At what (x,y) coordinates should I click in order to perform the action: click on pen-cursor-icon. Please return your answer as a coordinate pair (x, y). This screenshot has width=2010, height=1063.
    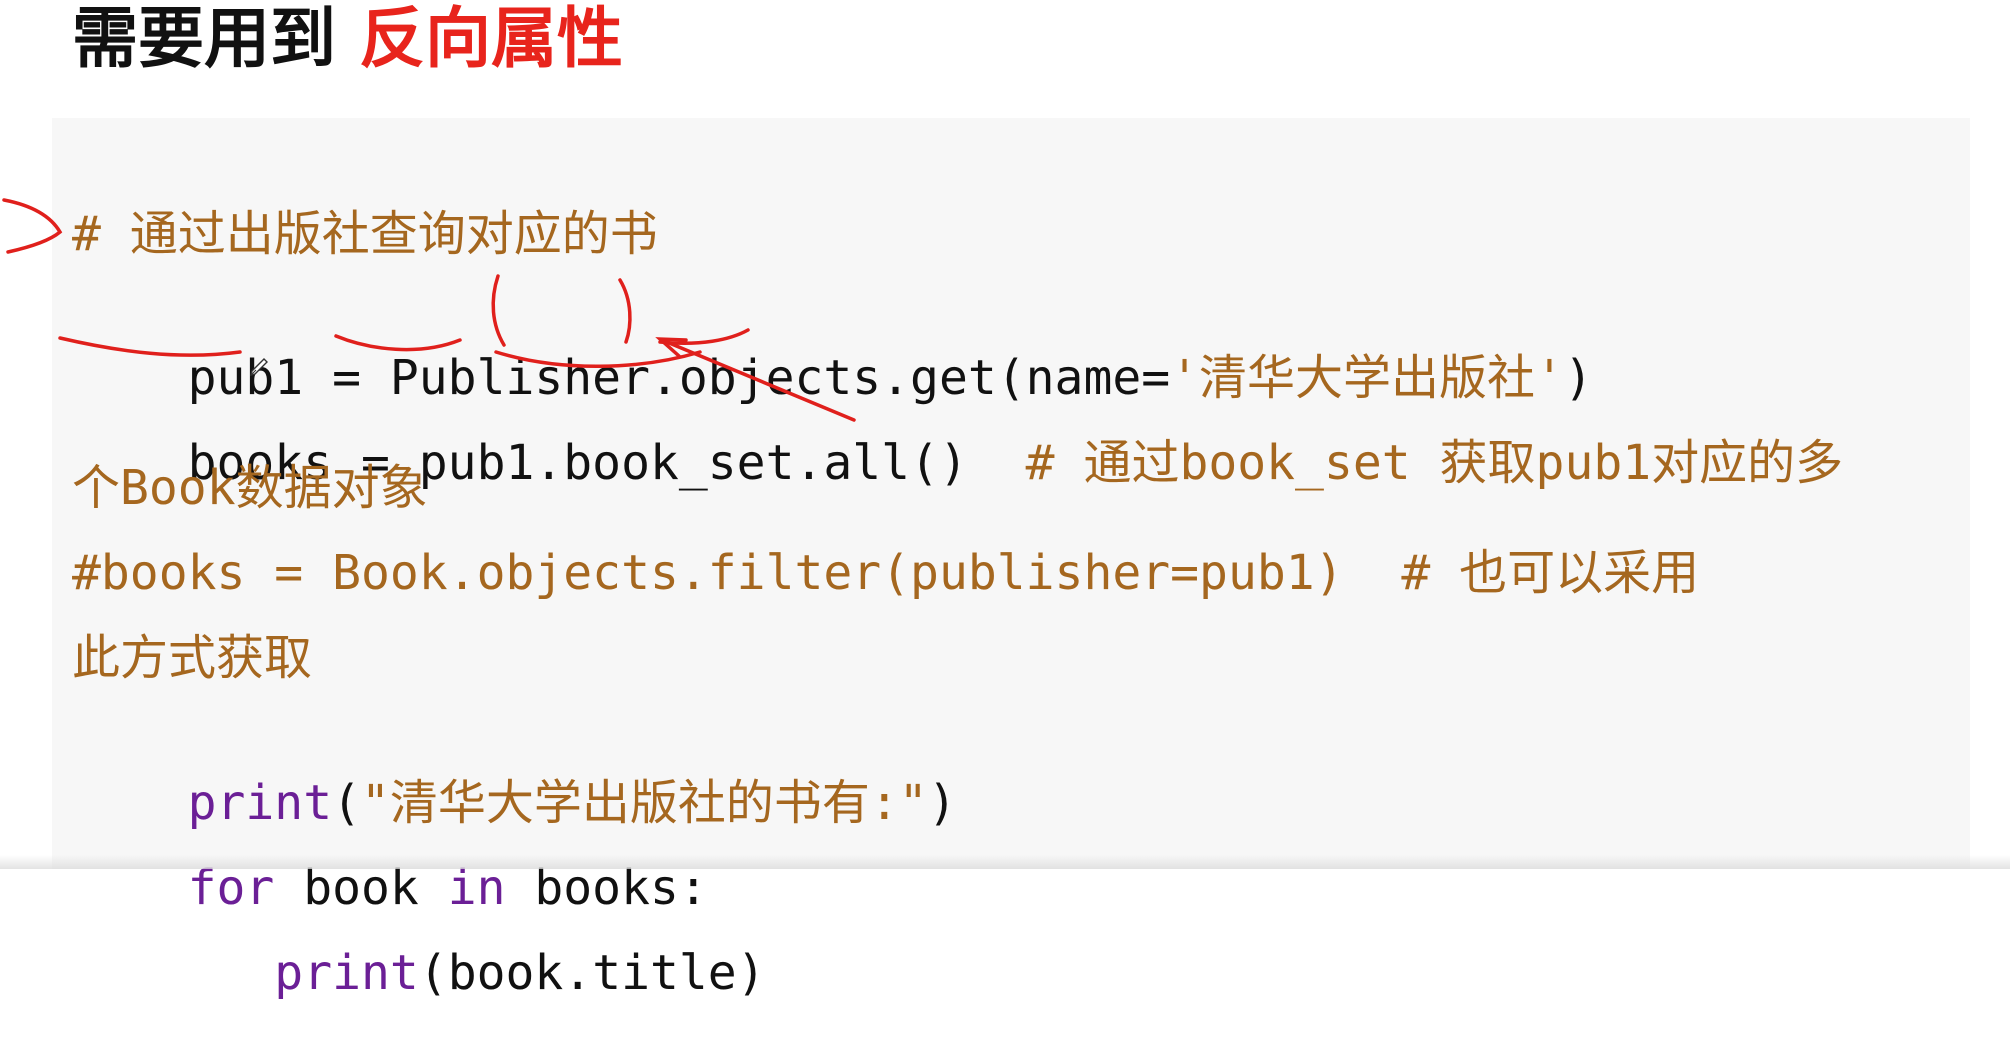
    Looking at the image, I should click on (259, 367).